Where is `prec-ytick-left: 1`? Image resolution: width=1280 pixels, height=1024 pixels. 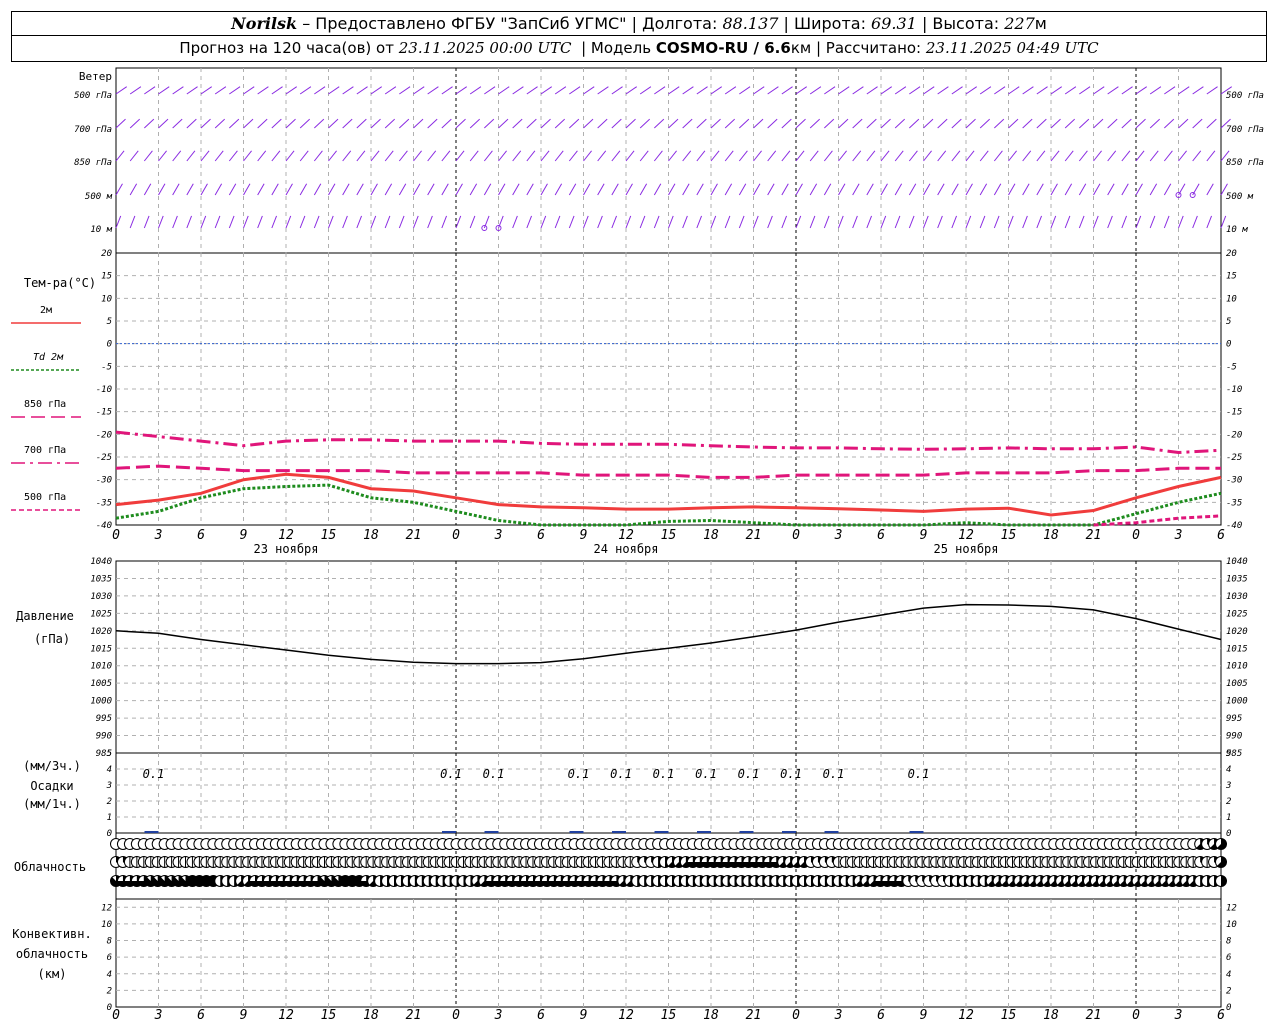
prec-ytick-left: 1 is located at coordinates (109, 818).